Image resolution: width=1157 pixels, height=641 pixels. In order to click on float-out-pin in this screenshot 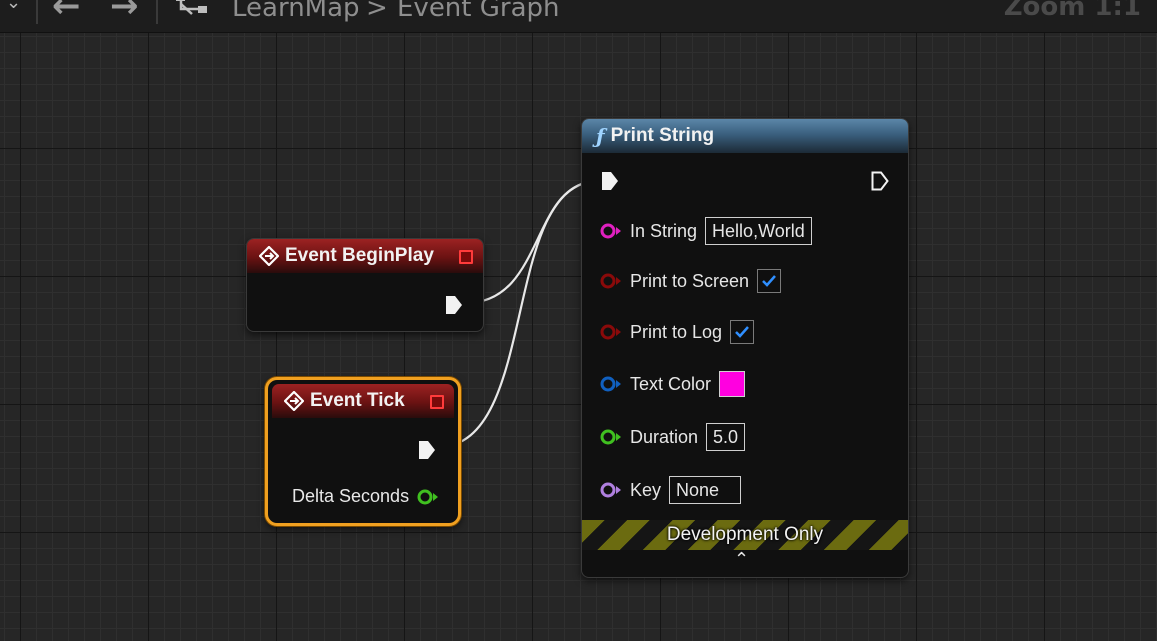, I will do `click(428, 497)`.